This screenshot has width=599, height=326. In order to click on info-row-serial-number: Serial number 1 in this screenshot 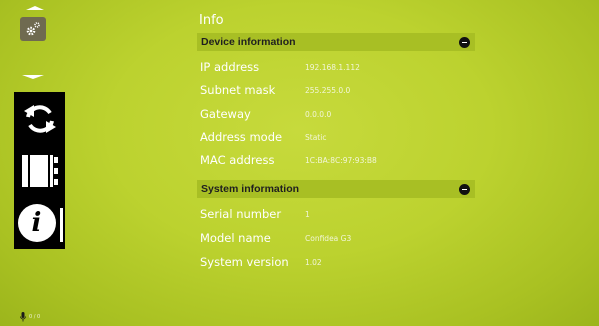, I will do `click(255, 214)`.